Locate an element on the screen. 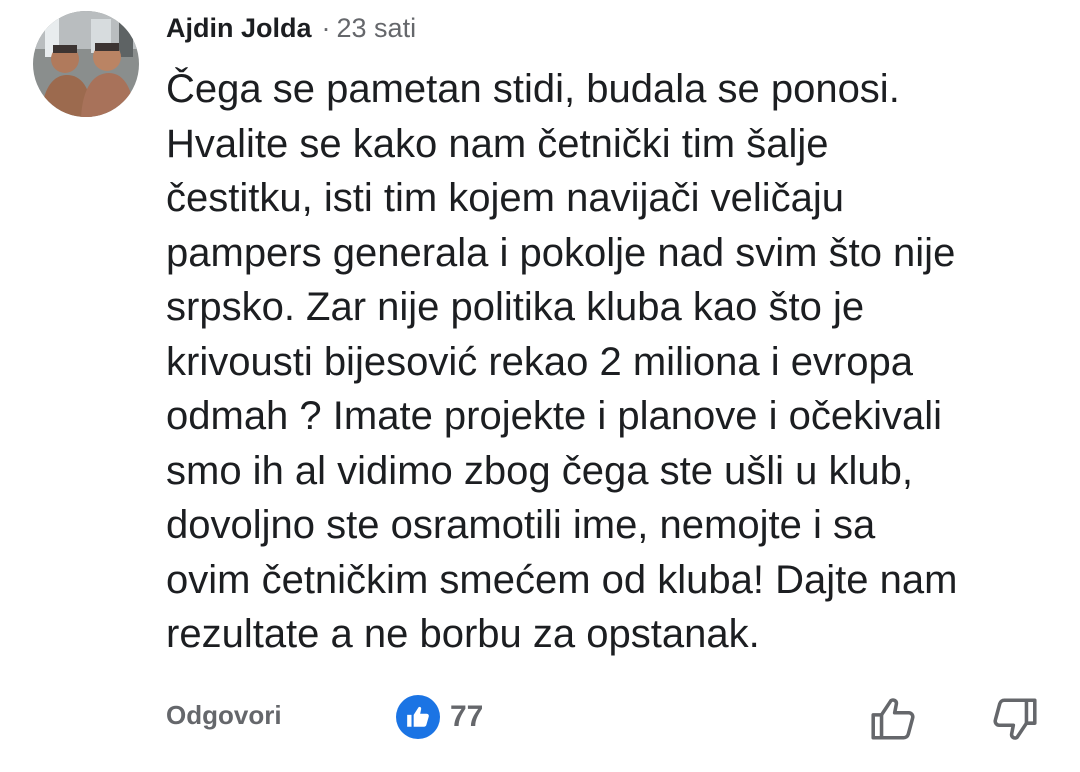 This screenshot has height=772, width=1080. thumbs-up-outline-icon is located at coordinates (893, 719).